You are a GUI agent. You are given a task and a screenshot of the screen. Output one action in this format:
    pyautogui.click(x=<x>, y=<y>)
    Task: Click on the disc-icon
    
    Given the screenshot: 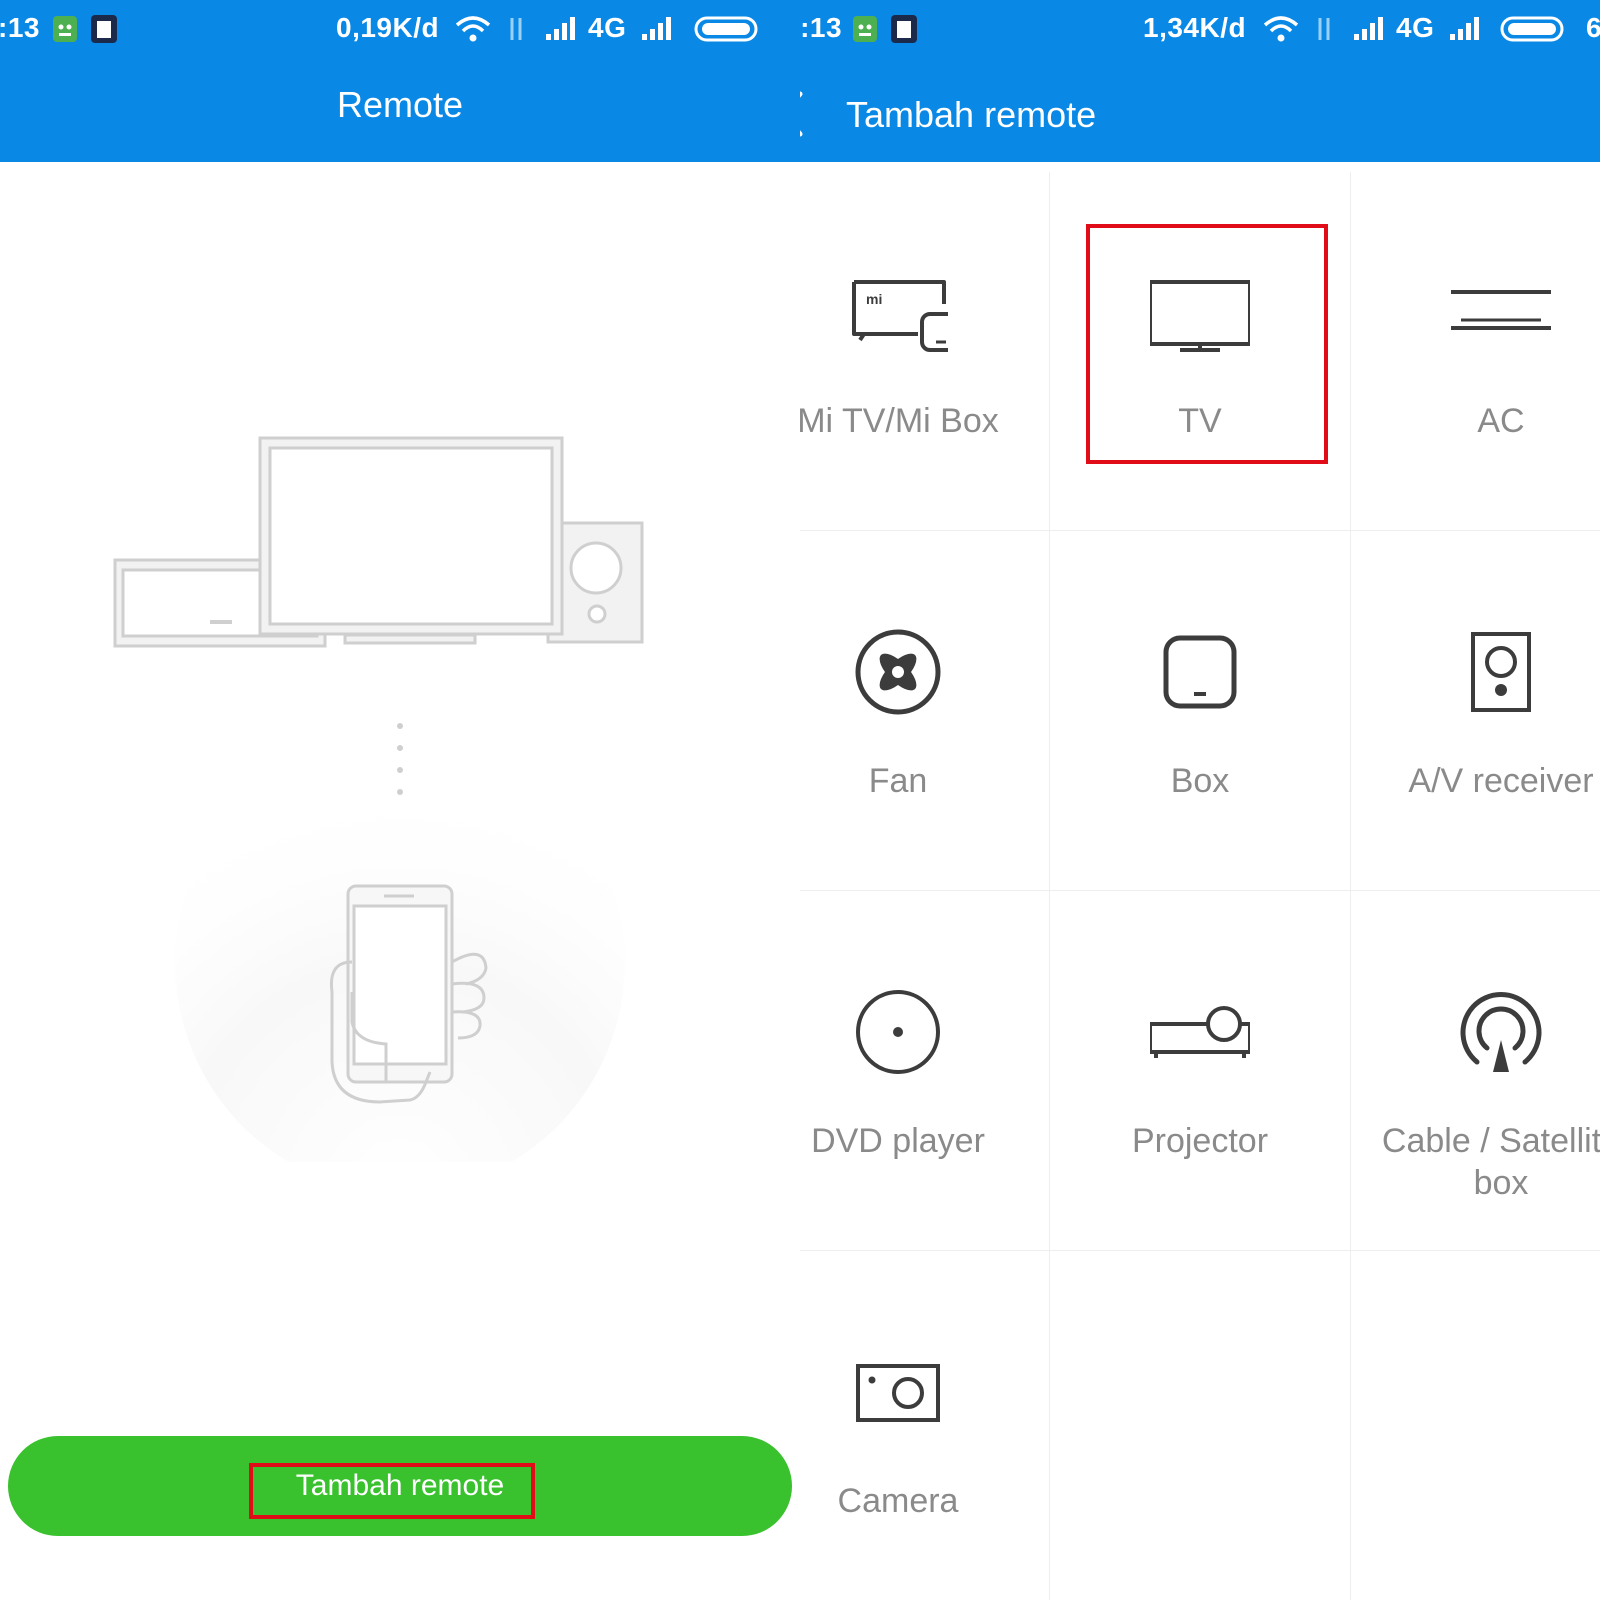 What is the action you would take?
    pyautogui.click(x=898, y=1032)
    